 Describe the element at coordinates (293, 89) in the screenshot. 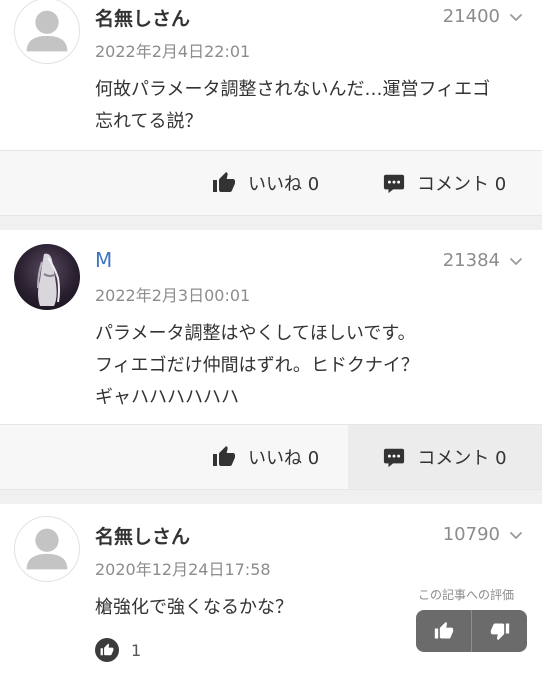

I see `comment-line: 何故パラメータ調整されないんだ…運営フィエゴ` at that location.